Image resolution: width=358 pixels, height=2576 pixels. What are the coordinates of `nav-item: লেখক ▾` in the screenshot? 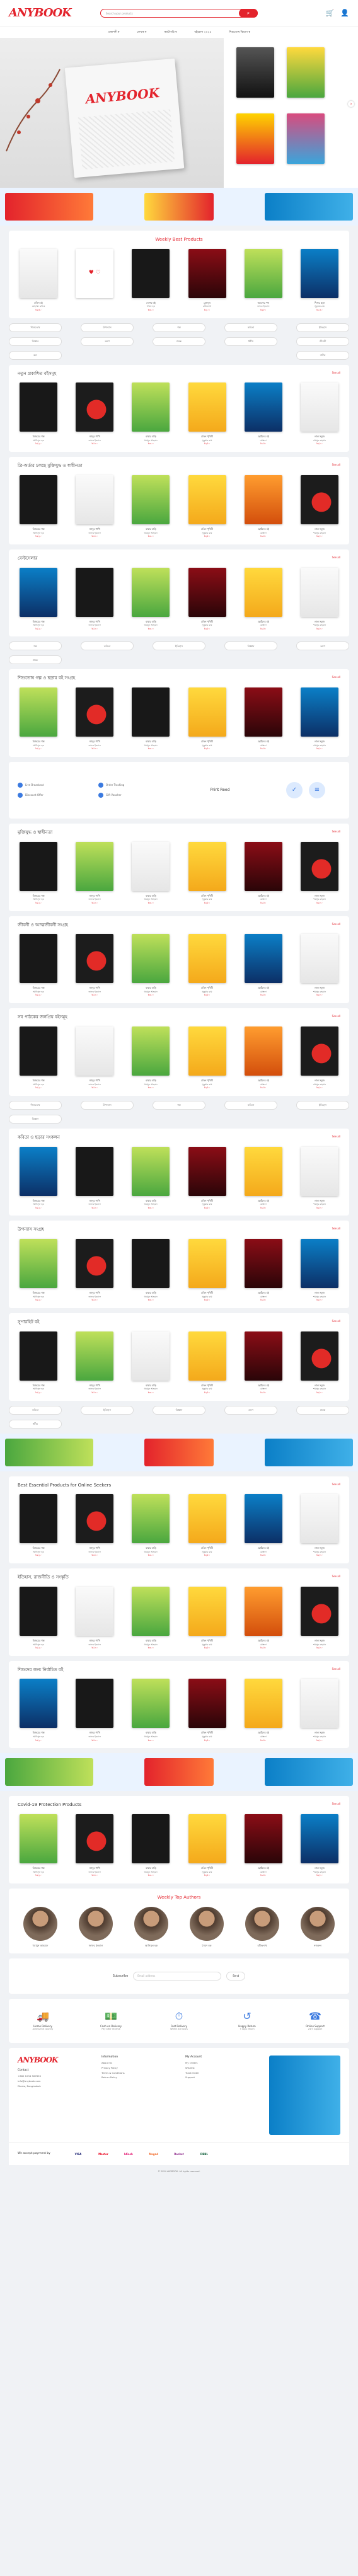 It's located at (142, 33).